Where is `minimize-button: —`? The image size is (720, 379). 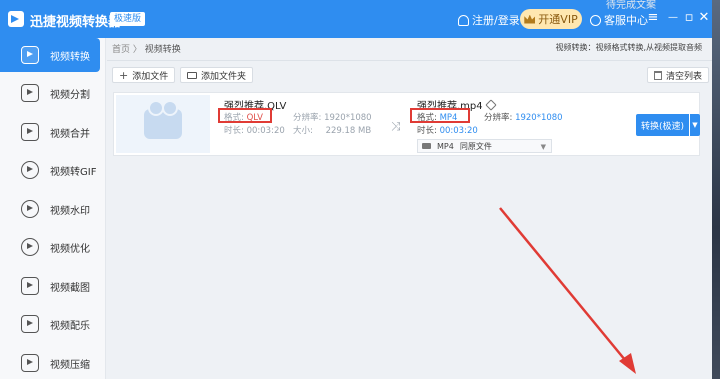
minimize-button: — is located at coordinates (673, 18).